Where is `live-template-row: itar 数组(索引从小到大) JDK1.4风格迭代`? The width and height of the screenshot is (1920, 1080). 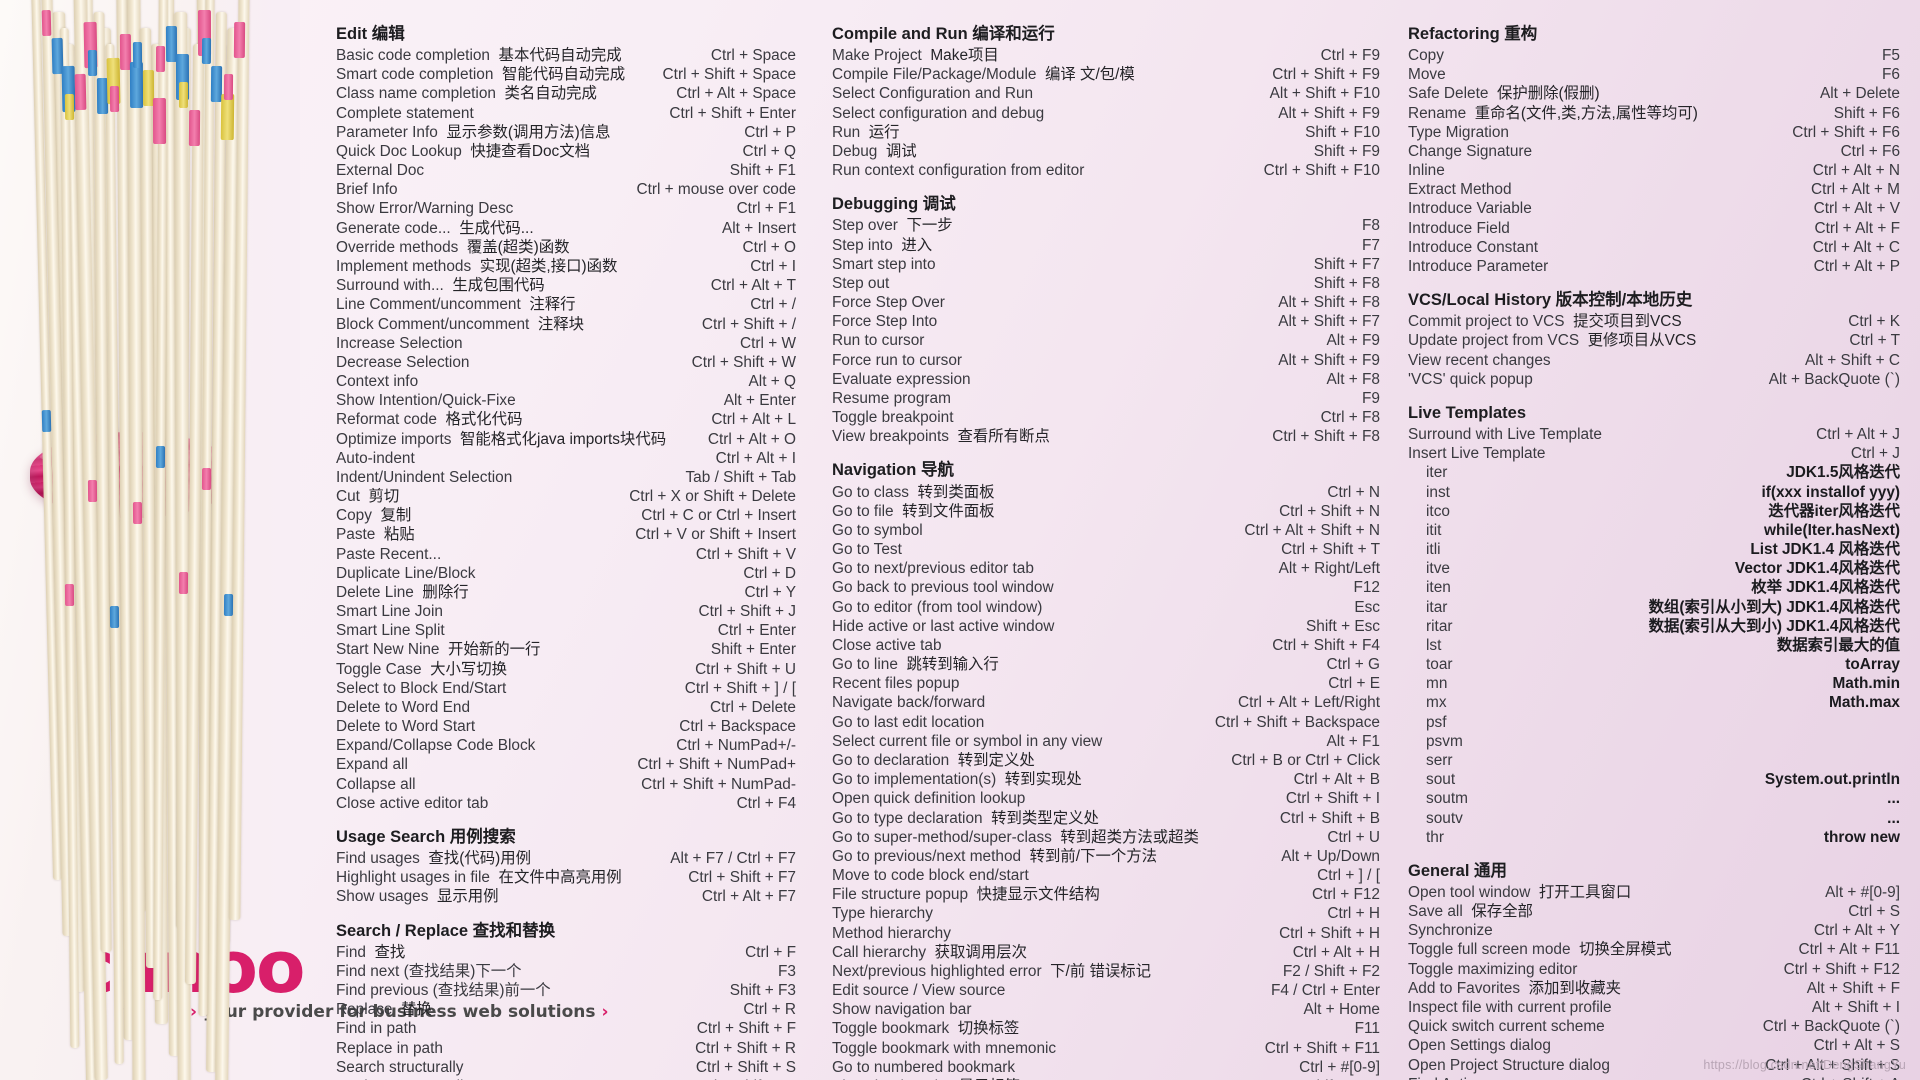
live-template-row: itar 数组(索引从小到大) JDK1.4风格迭代 is located at coordinates (1654, 607).